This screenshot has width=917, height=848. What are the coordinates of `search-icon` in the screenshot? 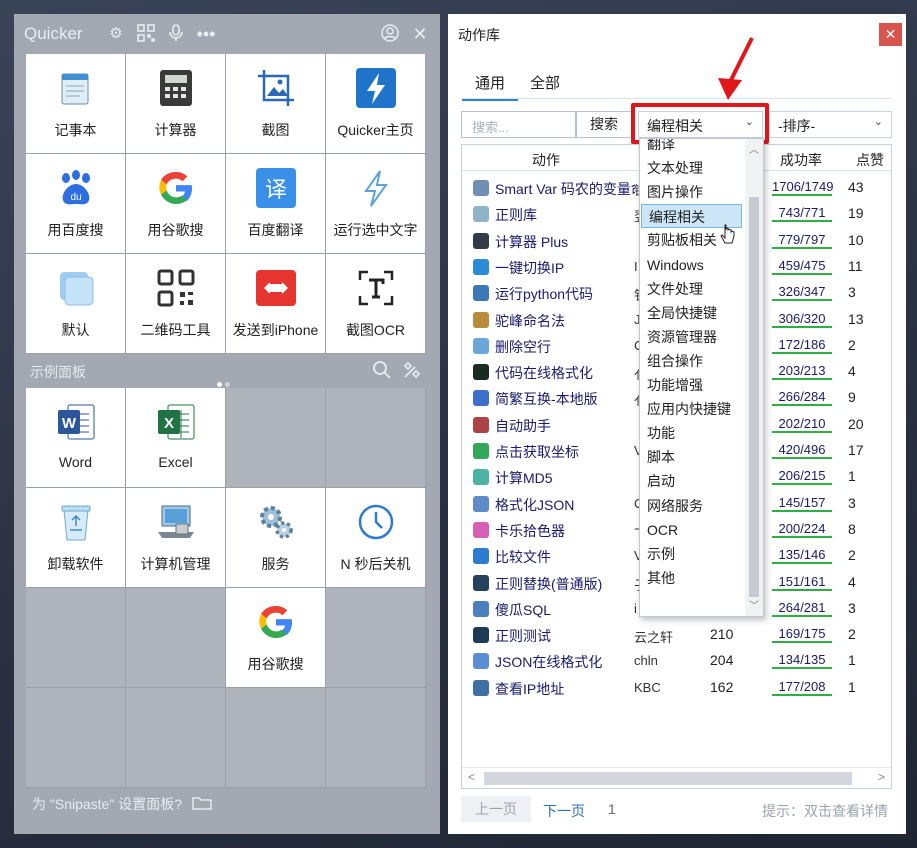 It's located at (382, 370).